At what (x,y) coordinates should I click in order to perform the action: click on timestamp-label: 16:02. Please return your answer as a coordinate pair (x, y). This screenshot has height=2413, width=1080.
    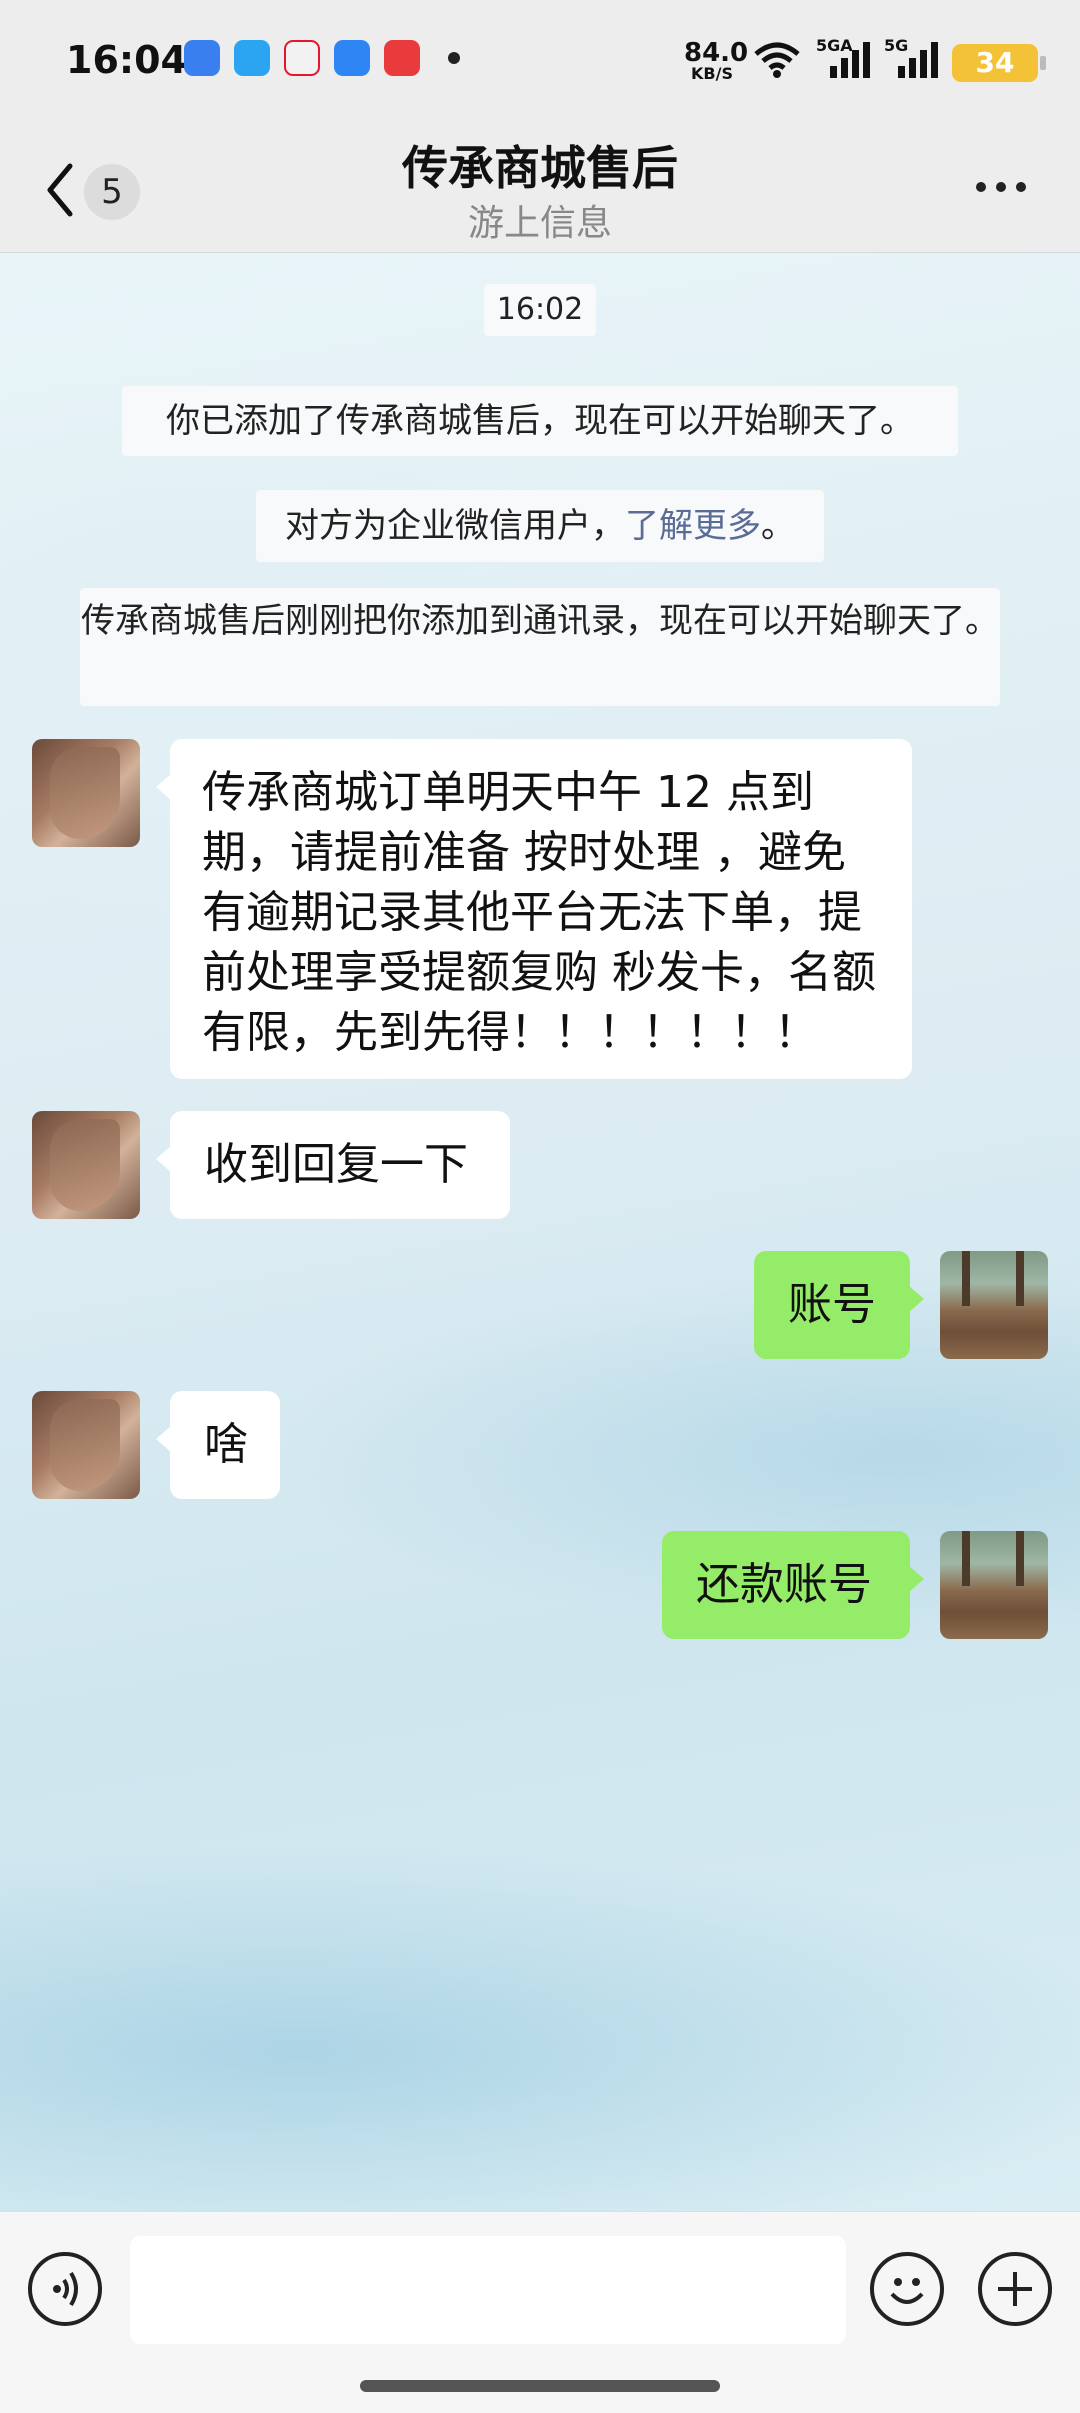
    Looking at the image, I should click on (540, 310).